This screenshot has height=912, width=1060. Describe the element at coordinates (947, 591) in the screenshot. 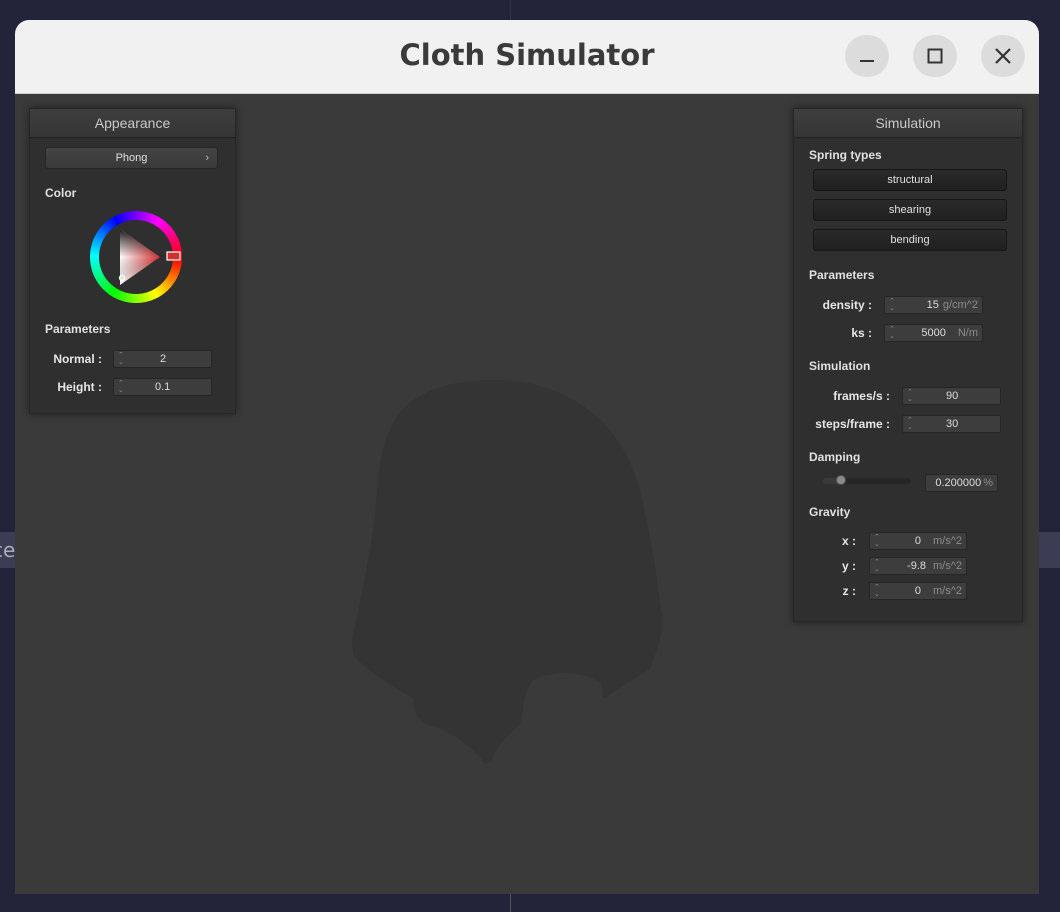

I see `gravity-z-unit: m/s^2` at that location.